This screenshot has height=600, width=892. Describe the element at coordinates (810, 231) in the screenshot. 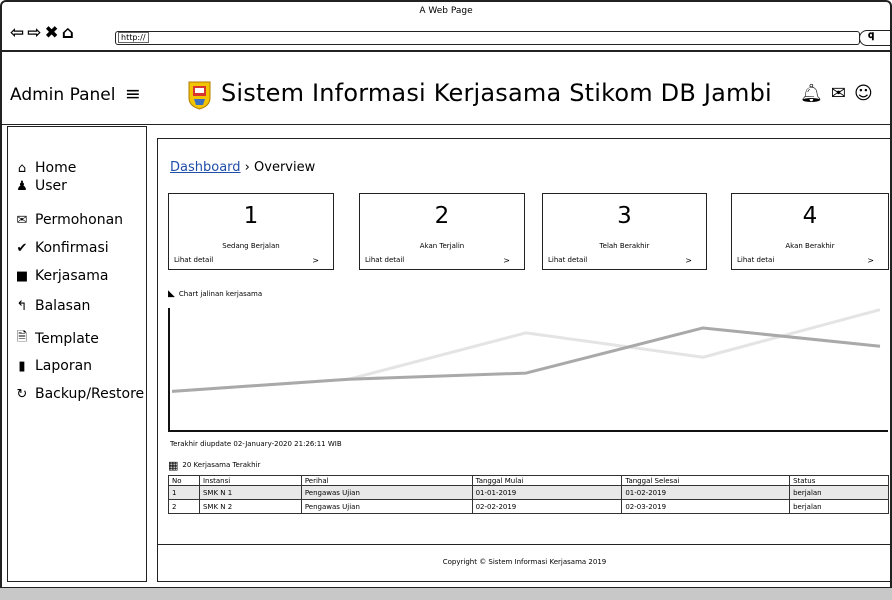

I see `stat-card-akan-berakhir: 4 Akan Berakhir Lihat detai >` at that location.